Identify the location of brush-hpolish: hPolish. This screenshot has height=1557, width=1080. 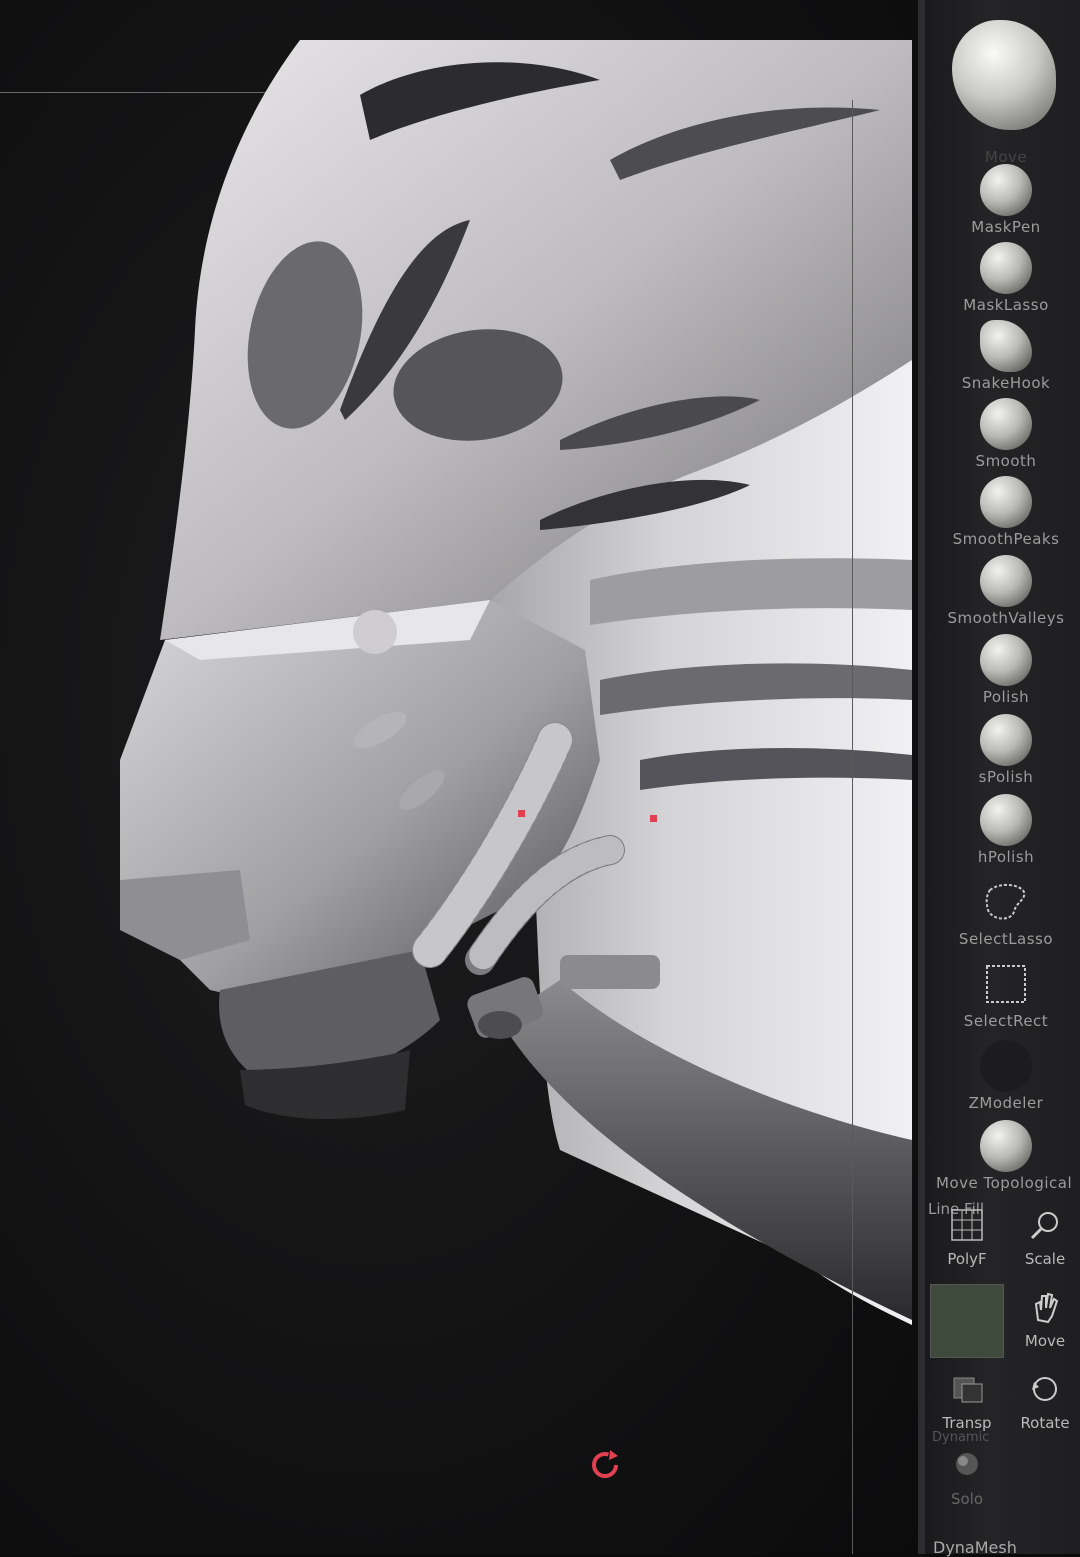
(1006, 830).